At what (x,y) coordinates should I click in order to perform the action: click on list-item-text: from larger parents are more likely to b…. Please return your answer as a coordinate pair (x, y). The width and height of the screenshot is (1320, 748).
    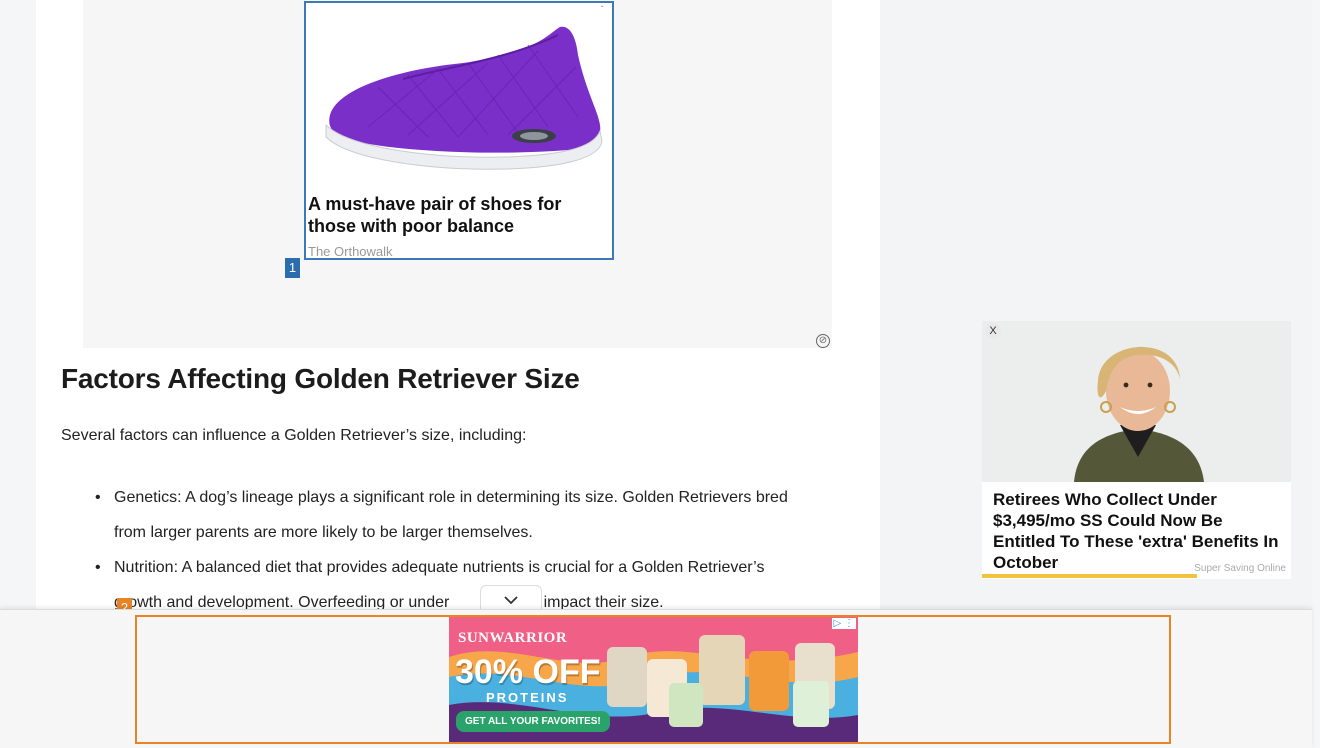
    Looking at the image, I should click on (323, 532).